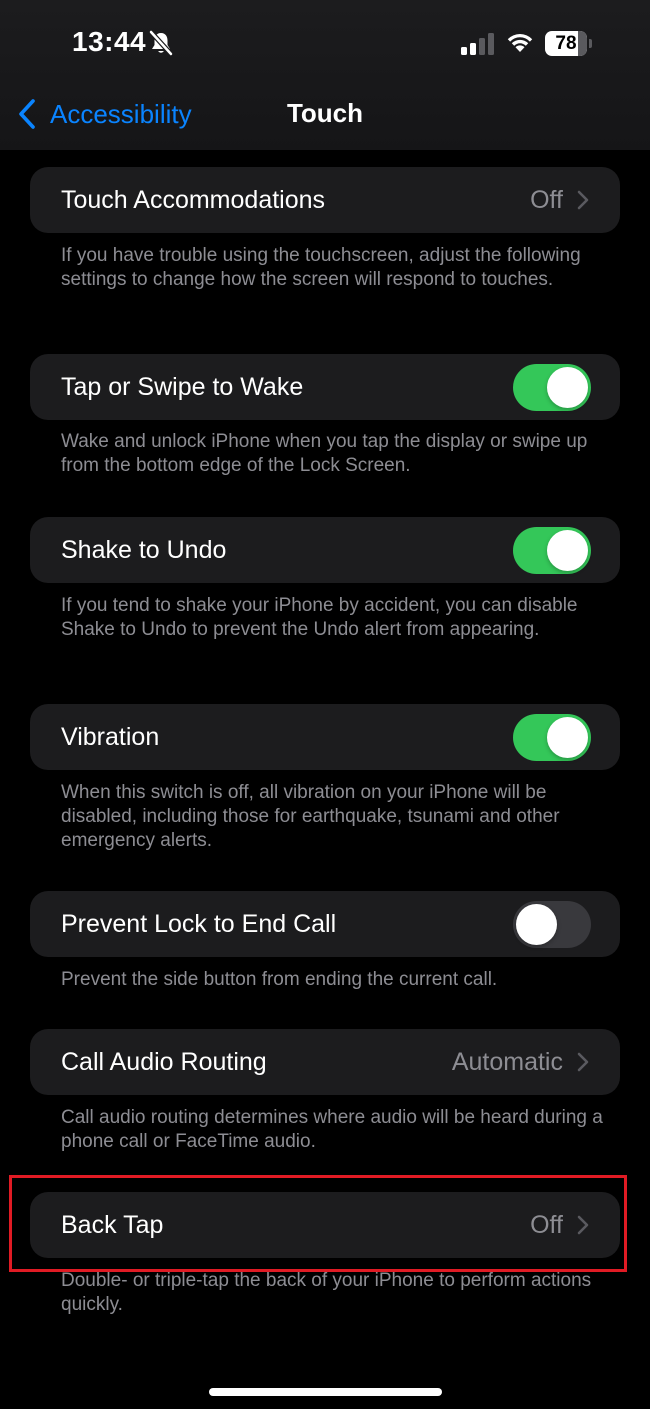 Image resolution: width=650 pixels, height=1409 pixels. What do you see at coordinates (193, 199) in the screenshot?
I see `row-label: Touch Accommodations` at bounding box center [193, 199].